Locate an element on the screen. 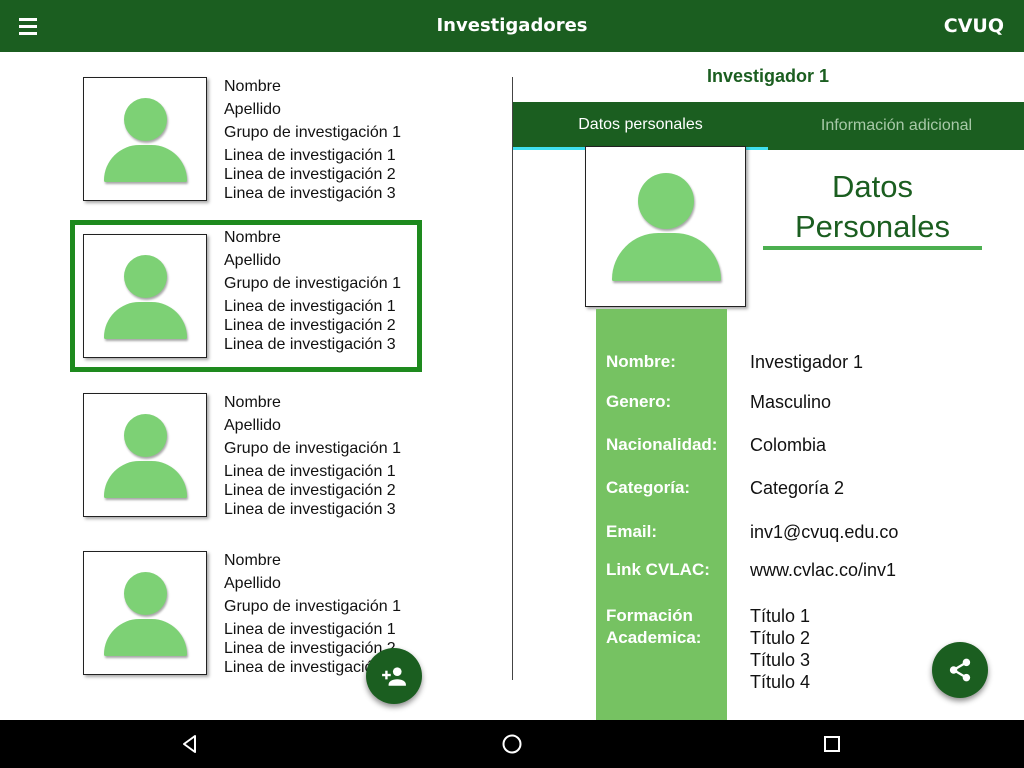 This screenshot has height=768, width=1024. field-value-titulo-3: Título 3 is located at coordinates (780, 660).